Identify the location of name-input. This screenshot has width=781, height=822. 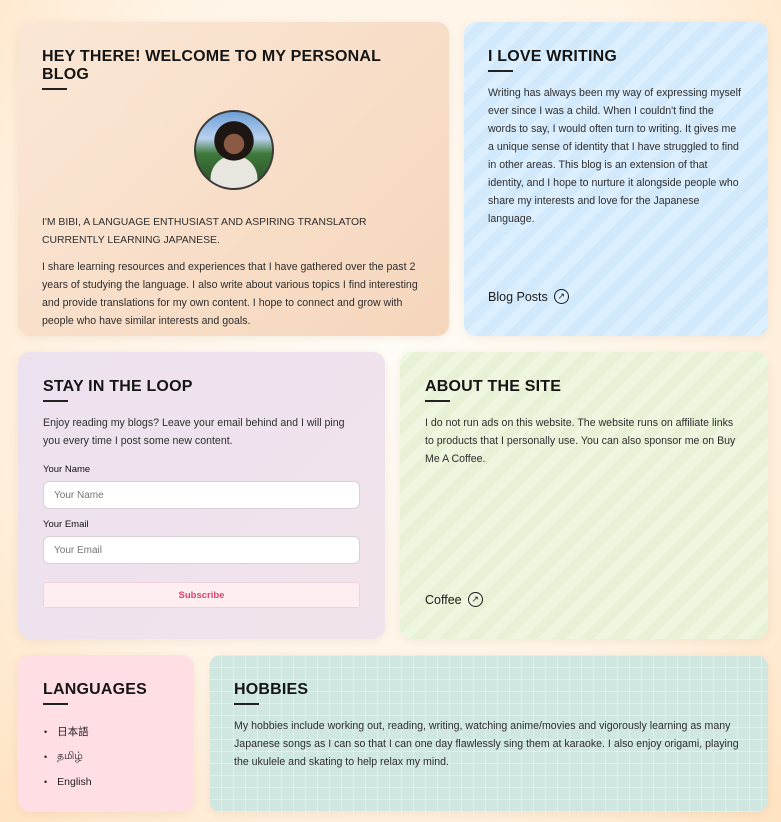
(201, 495).